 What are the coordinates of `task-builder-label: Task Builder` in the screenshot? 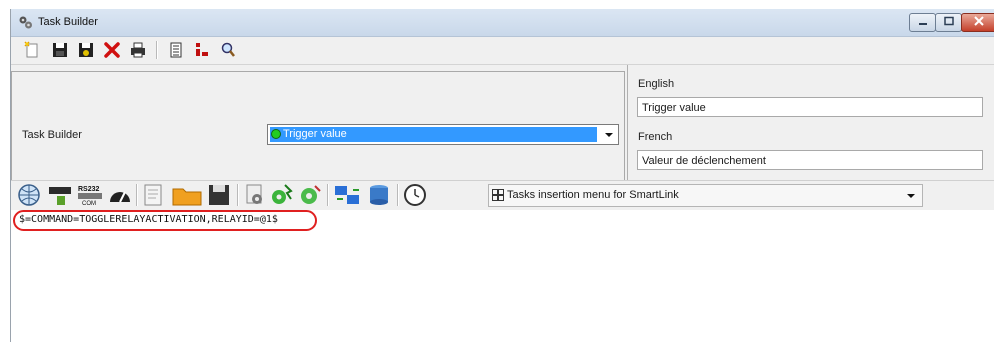 It's located at (52, 135).